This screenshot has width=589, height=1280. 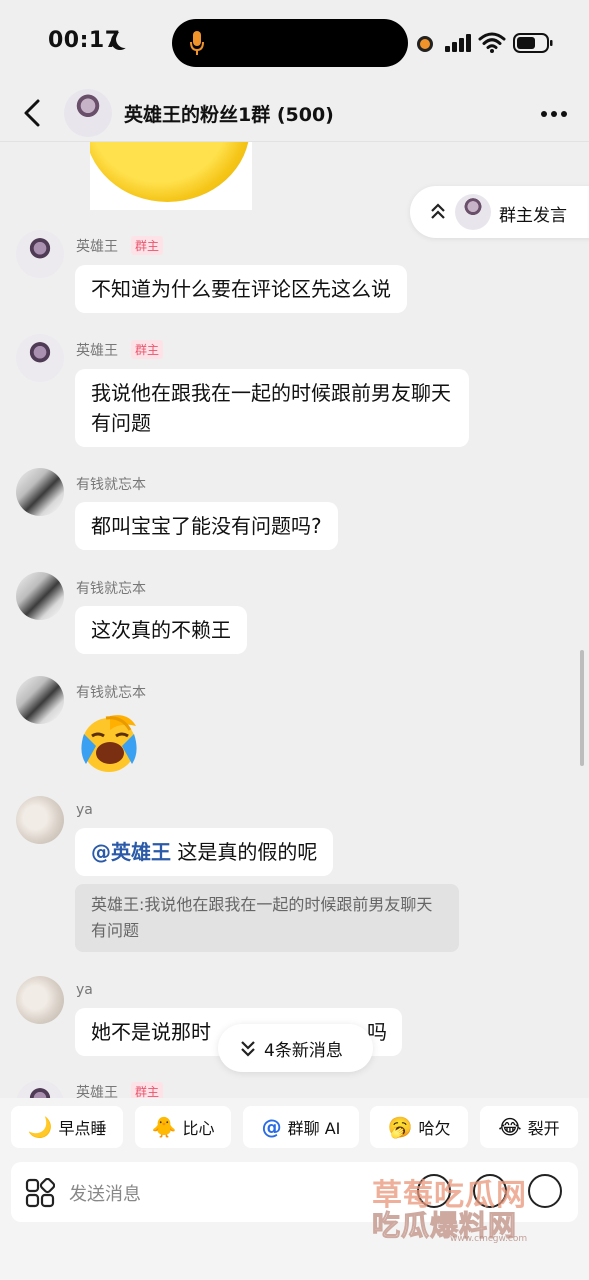 I want to click on quick-reply-label: 哈欠, so click(x=434, y=1128).